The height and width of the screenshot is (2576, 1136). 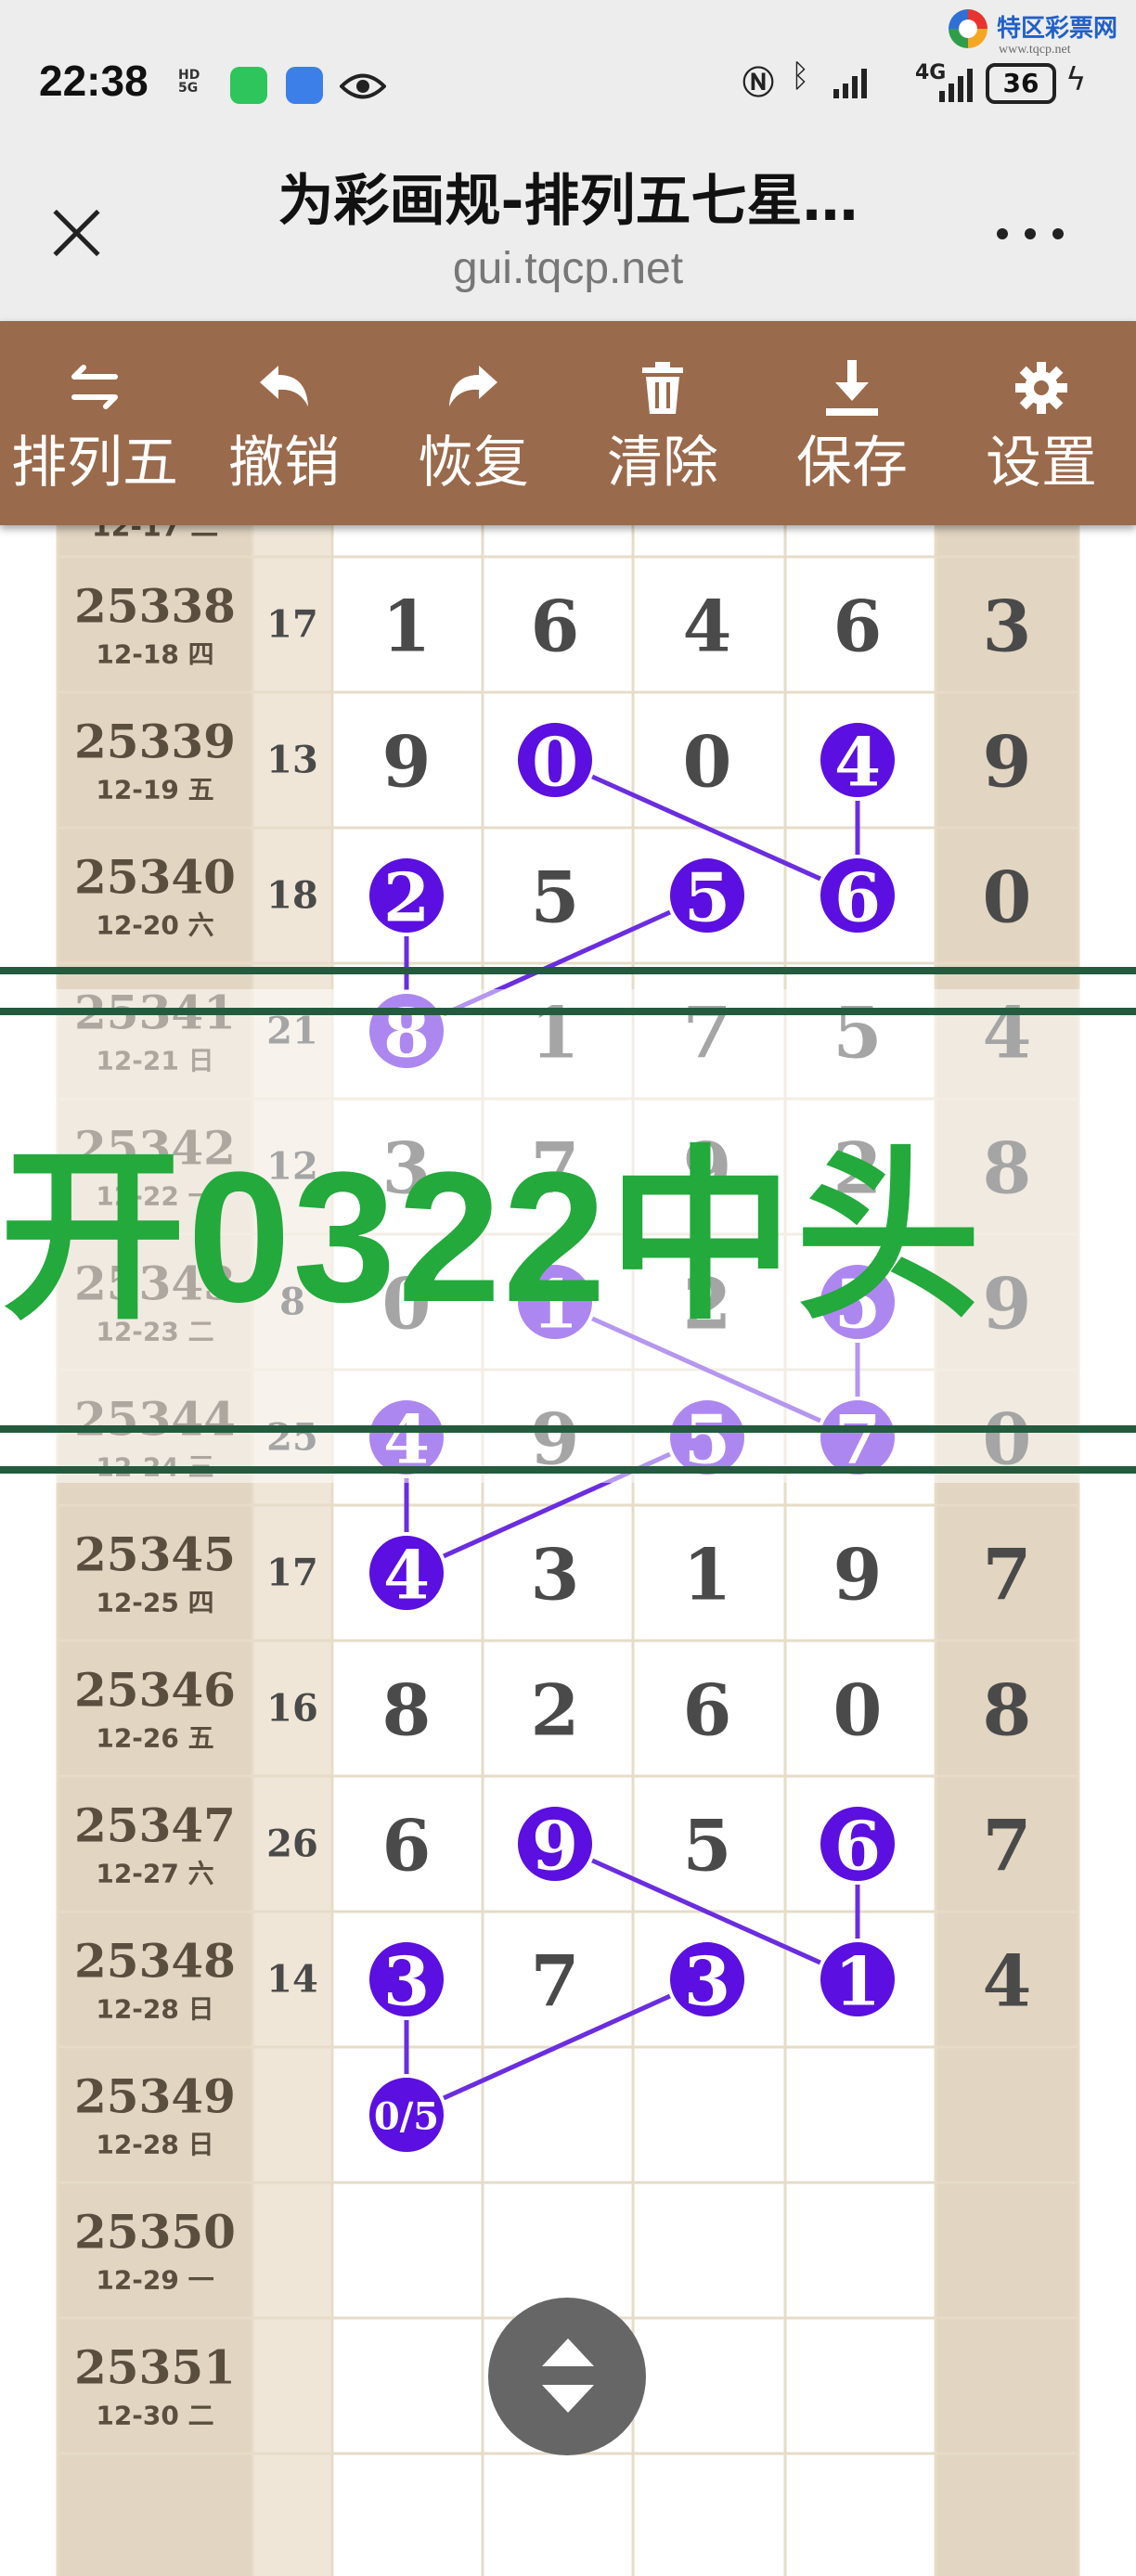 I want to click on toolbar: 排列五 撤销 恢复 清除 保存 设置, so click(x=568, y=423).